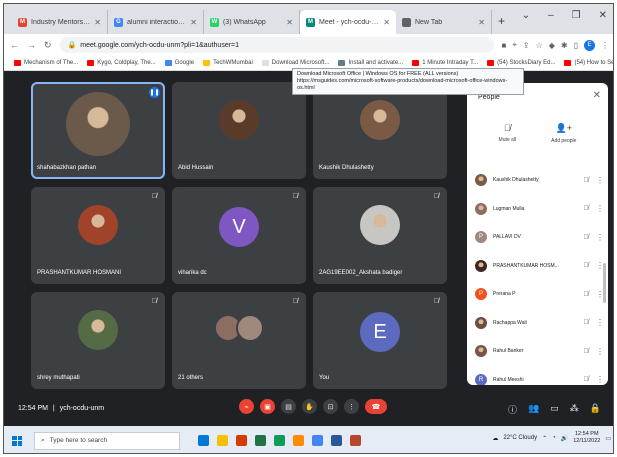 The image size is (617, 457). What do you see at coordinates (351, 406) in the screenshot?
I see `more-options-button: ⋮` at bounding box center [351, 406].